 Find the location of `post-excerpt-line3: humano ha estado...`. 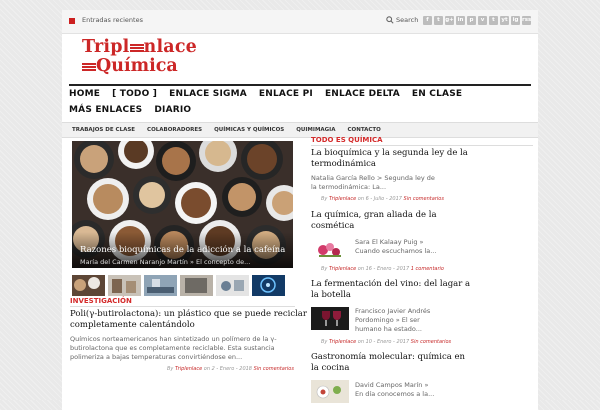

post-excerpt-line3: humano ha estado... is located at coordinates (388, 329).